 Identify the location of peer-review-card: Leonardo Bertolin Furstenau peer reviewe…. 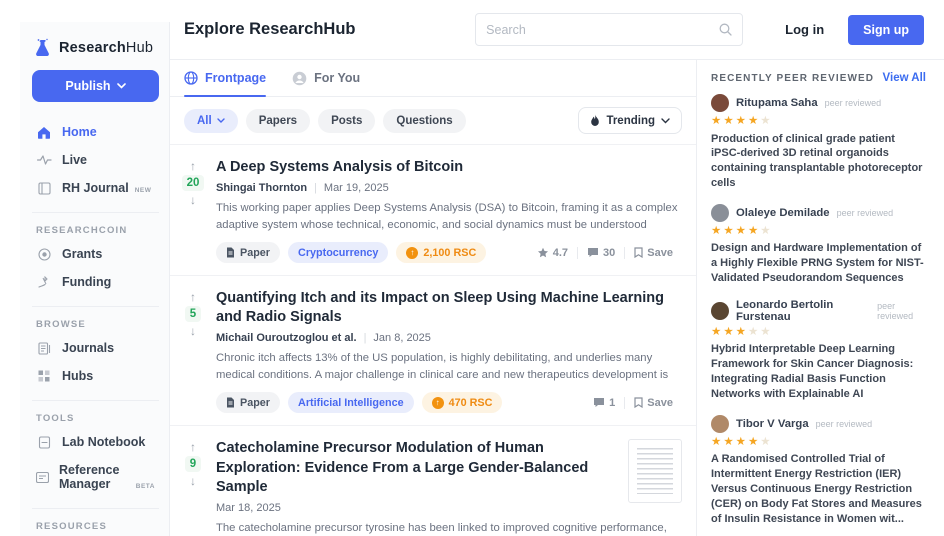
(818, 350).